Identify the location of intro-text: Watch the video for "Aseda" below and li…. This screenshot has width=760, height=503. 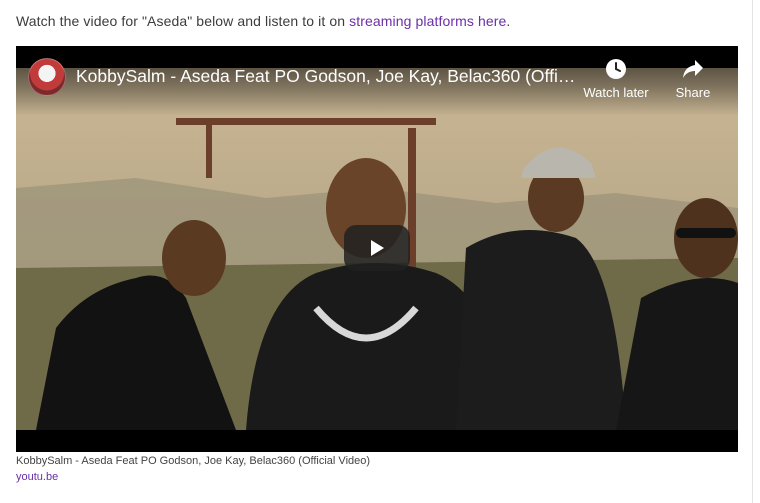
(263, 21).